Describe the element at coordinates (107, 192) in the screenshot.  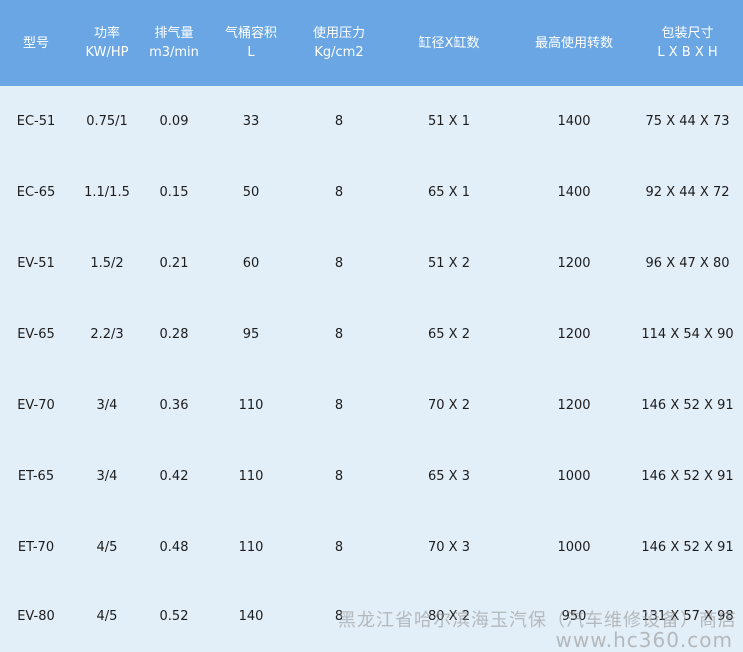
I see `cell-power: 1.1/1.5` at that location.